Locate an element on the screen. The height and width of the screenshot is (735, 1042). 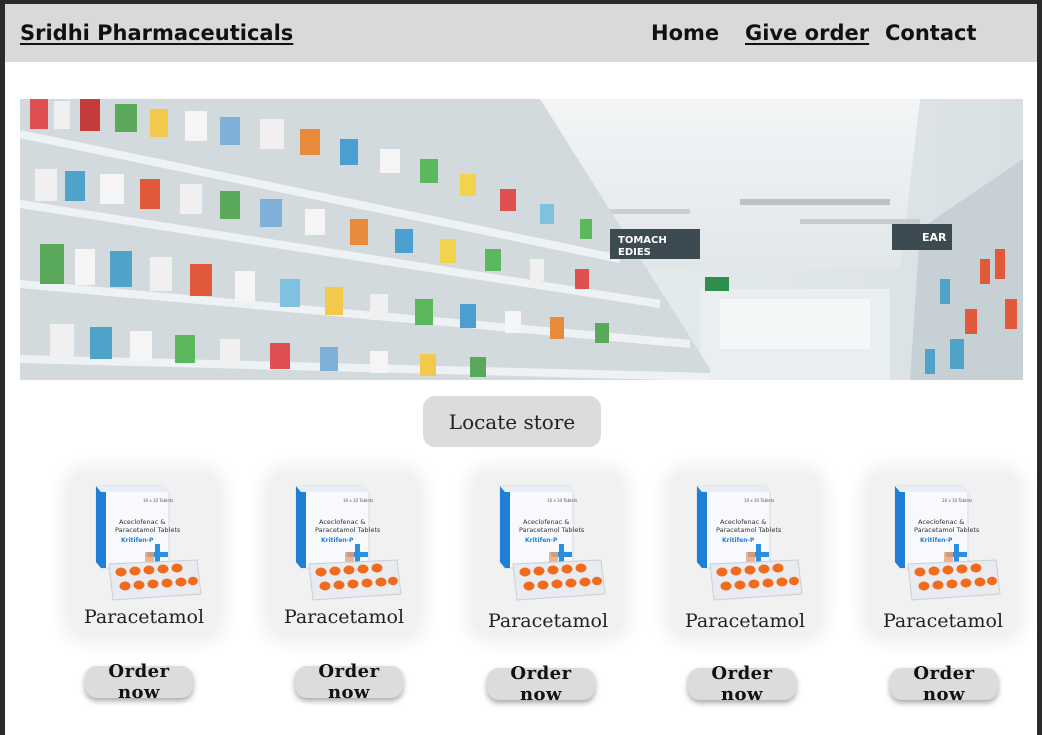
svg-text: EDIES is located at coordinates (634, 252).